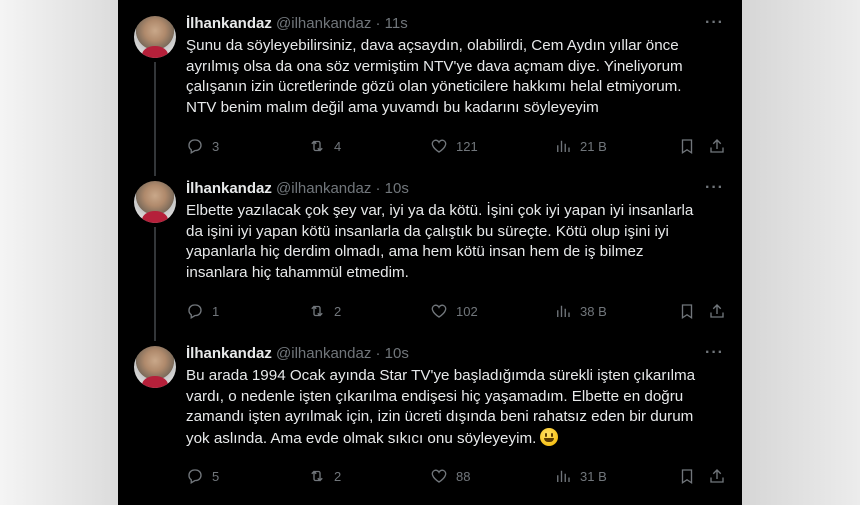  What do you see at coordinates (549, 436) in the screenshot?
I see `grinning-face-emoji-icon` at bounding box center [549, 436].